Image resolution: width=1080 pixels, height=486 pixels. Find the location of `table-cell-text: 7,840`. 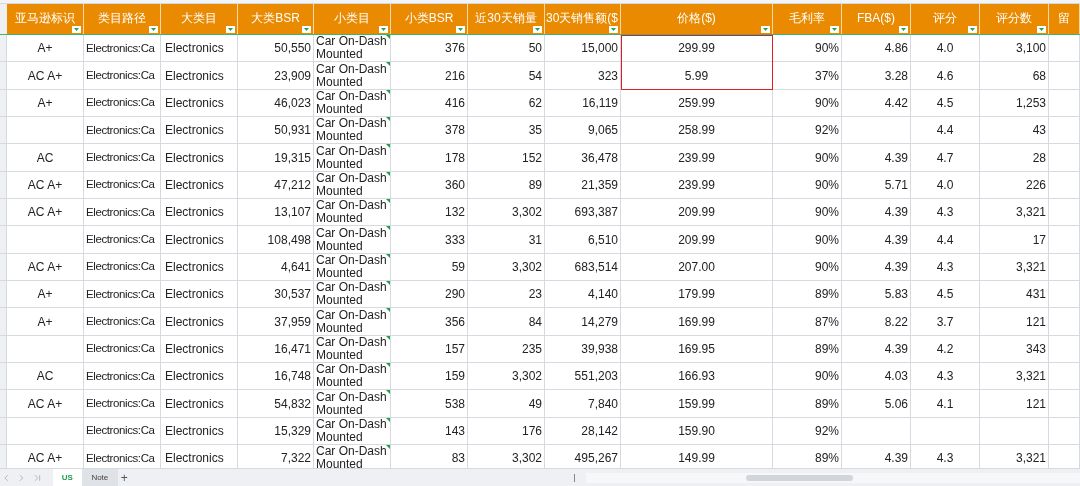

table-cell-text: 7,840 is located at coordinates (602, 404).